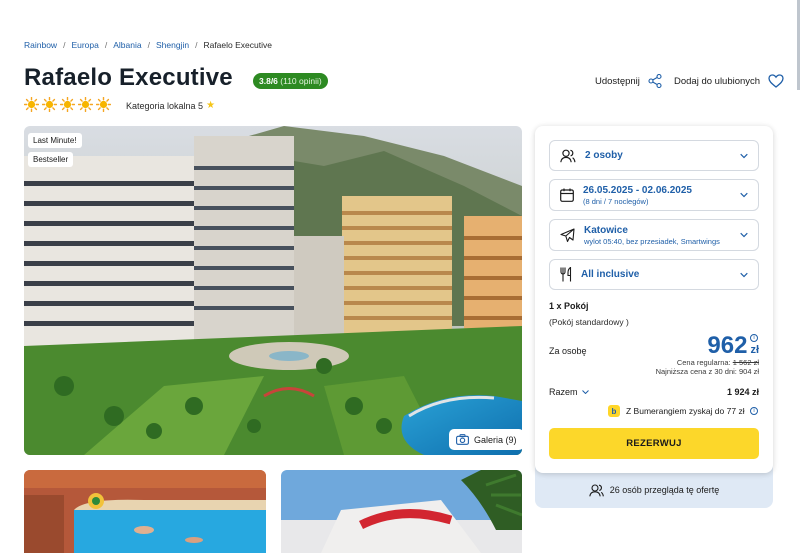  I want to click on regular-price-value: 1 562 zł, so click(745, 362).